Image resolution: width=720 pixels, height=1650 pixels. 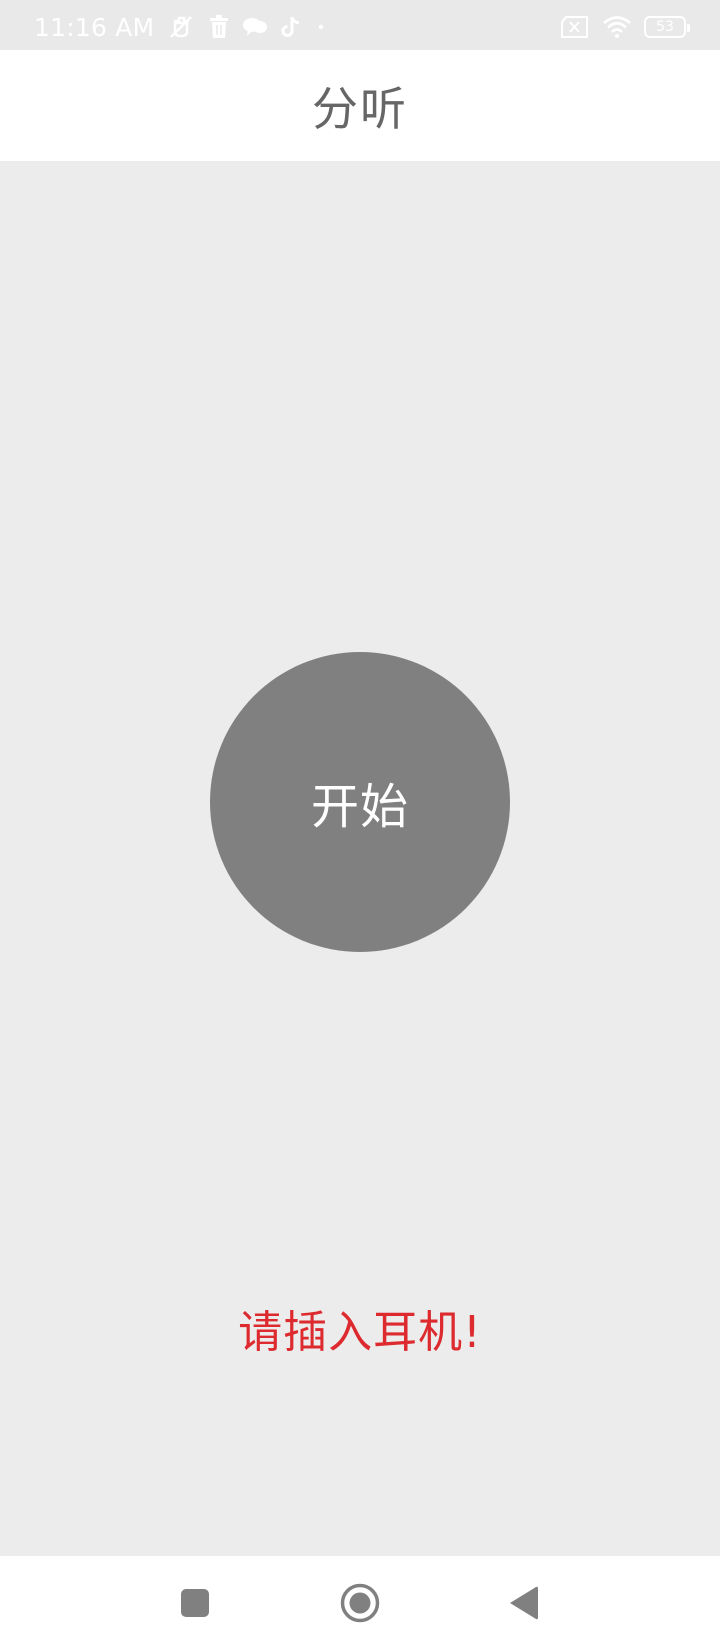 I want to click on sim-off-icon, so click(x=575, y=27).